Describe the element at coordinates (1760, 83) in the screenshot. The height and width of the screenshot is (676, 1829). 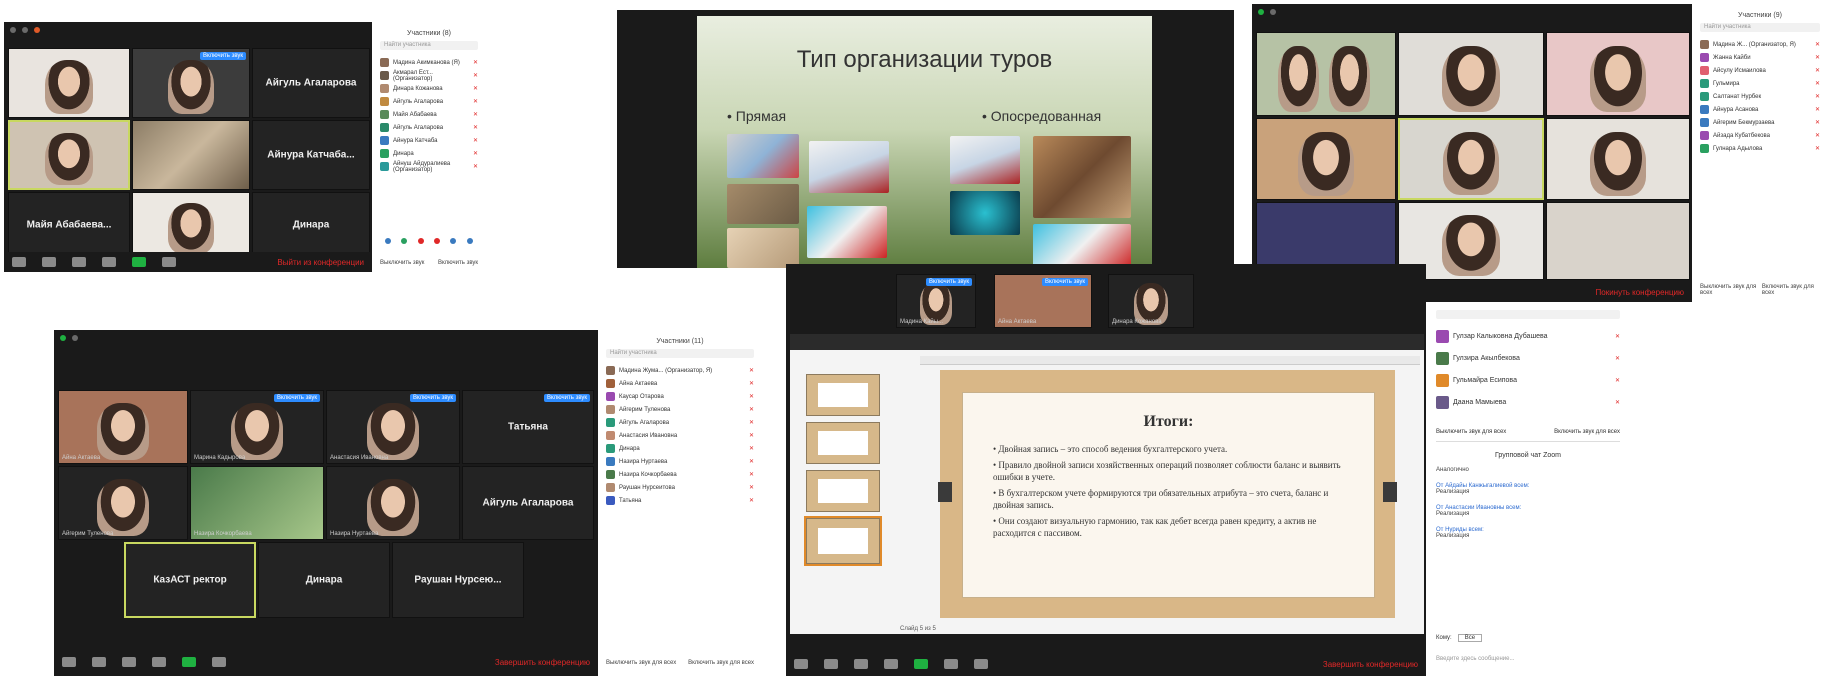
I see `participant-row: Гульмира ✕` at that location.